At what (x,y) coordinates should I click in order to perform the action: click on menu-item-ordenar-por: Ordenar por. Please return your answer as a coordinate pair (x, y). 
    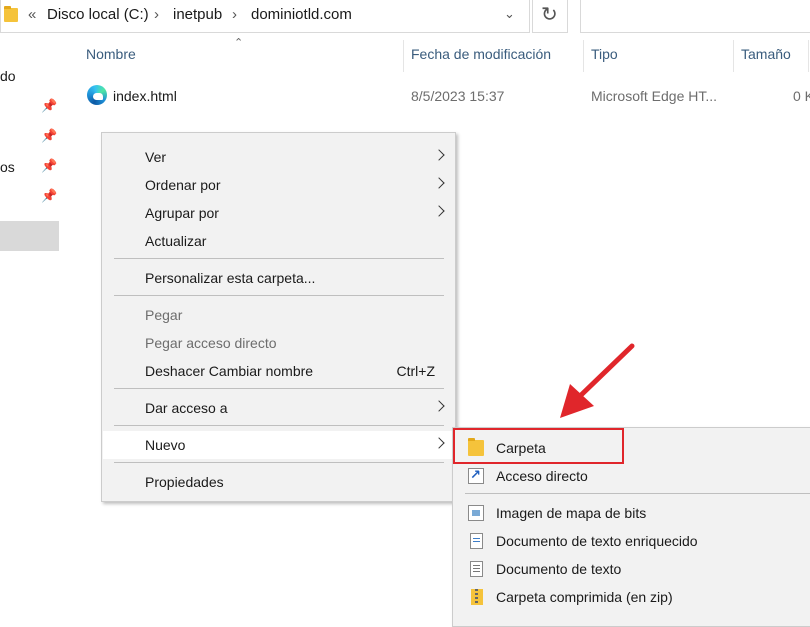
    Looking at the image, I should click on (279, 185).